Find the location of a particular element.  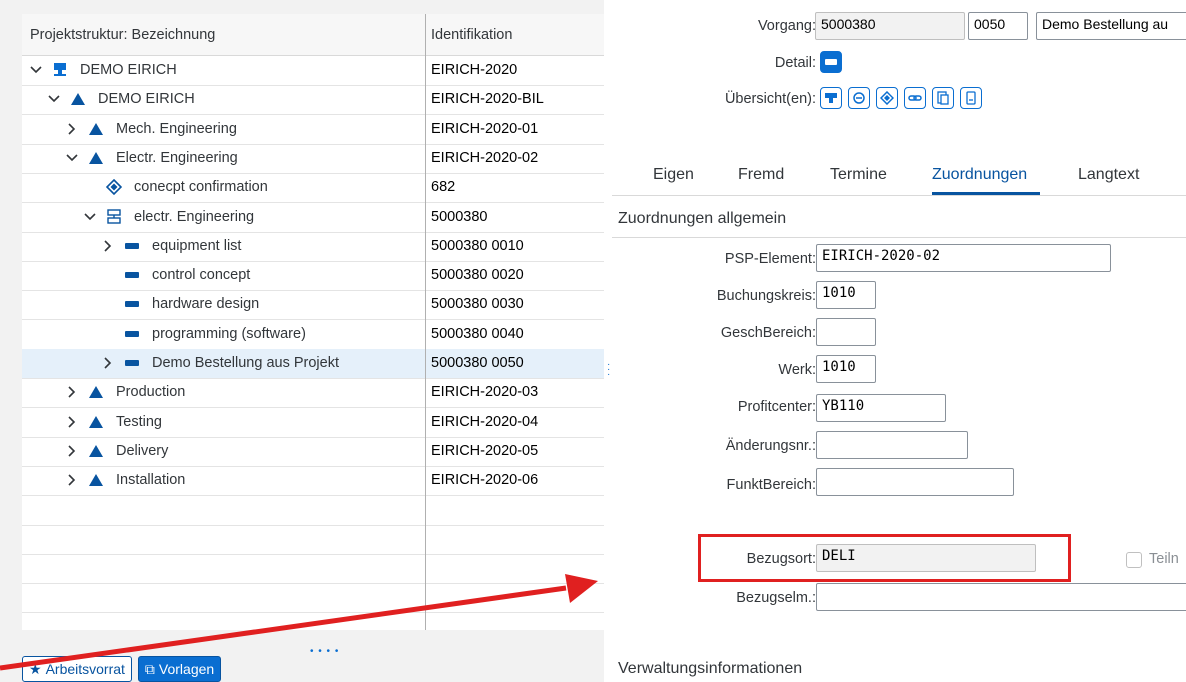

templates-button: ⧉ Vorlagen is located at coordinates (179, 669).